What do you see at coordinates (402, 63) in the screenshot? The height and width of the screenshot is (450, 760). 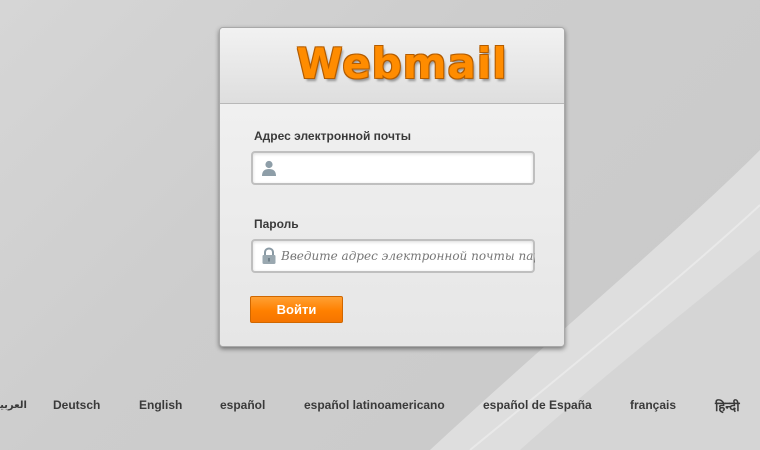 I see `webmail-logo: Webmail` at bounding box center [402, 63].